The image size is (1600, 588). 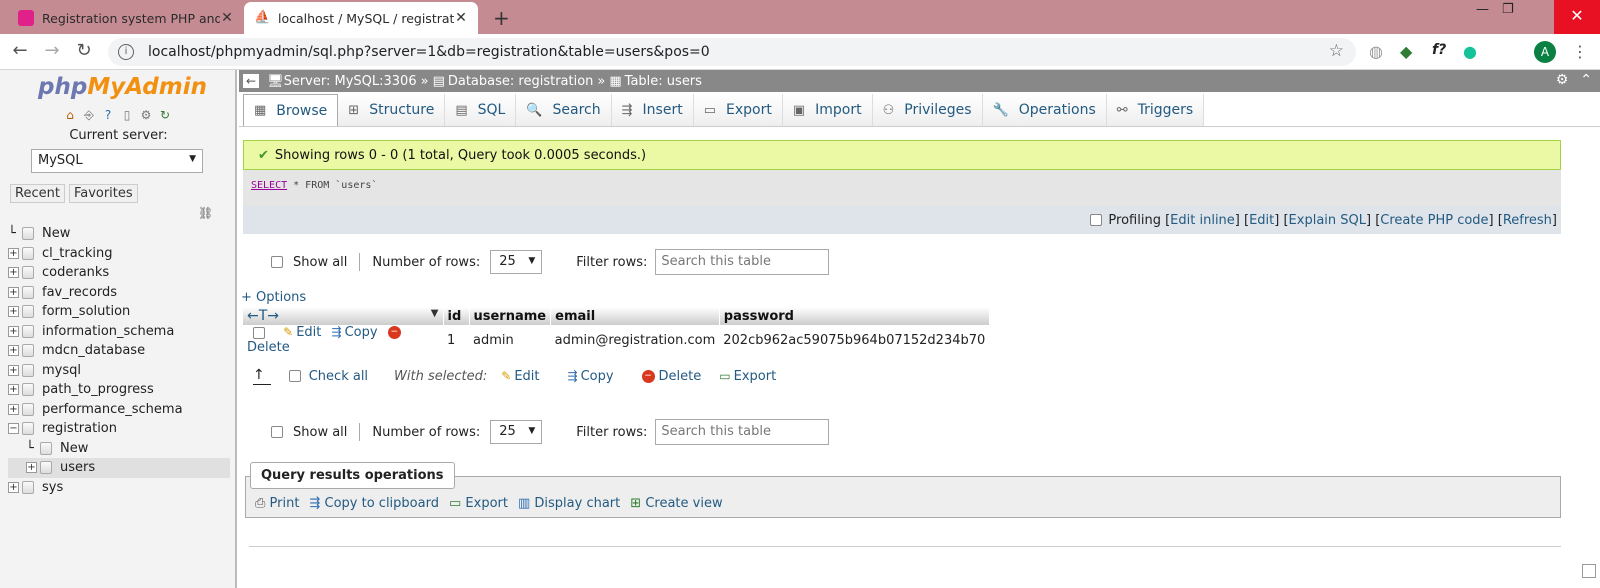 I want to click on bookmark-star-icon: ☆, so click(x=1336, y=51).